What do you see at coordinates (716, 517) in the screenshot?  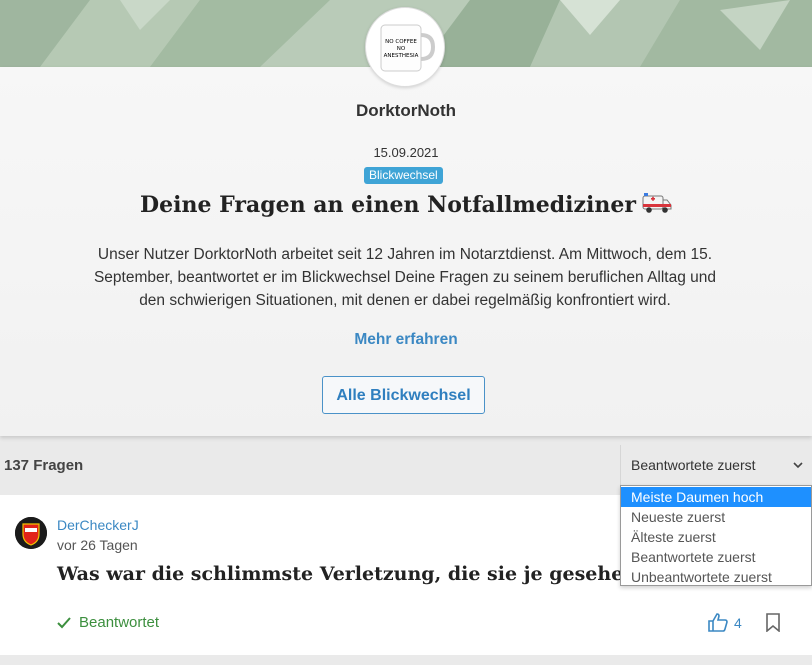 I see `sort-option-newest: Neueste zuerst` at bounding box center [716, 517].